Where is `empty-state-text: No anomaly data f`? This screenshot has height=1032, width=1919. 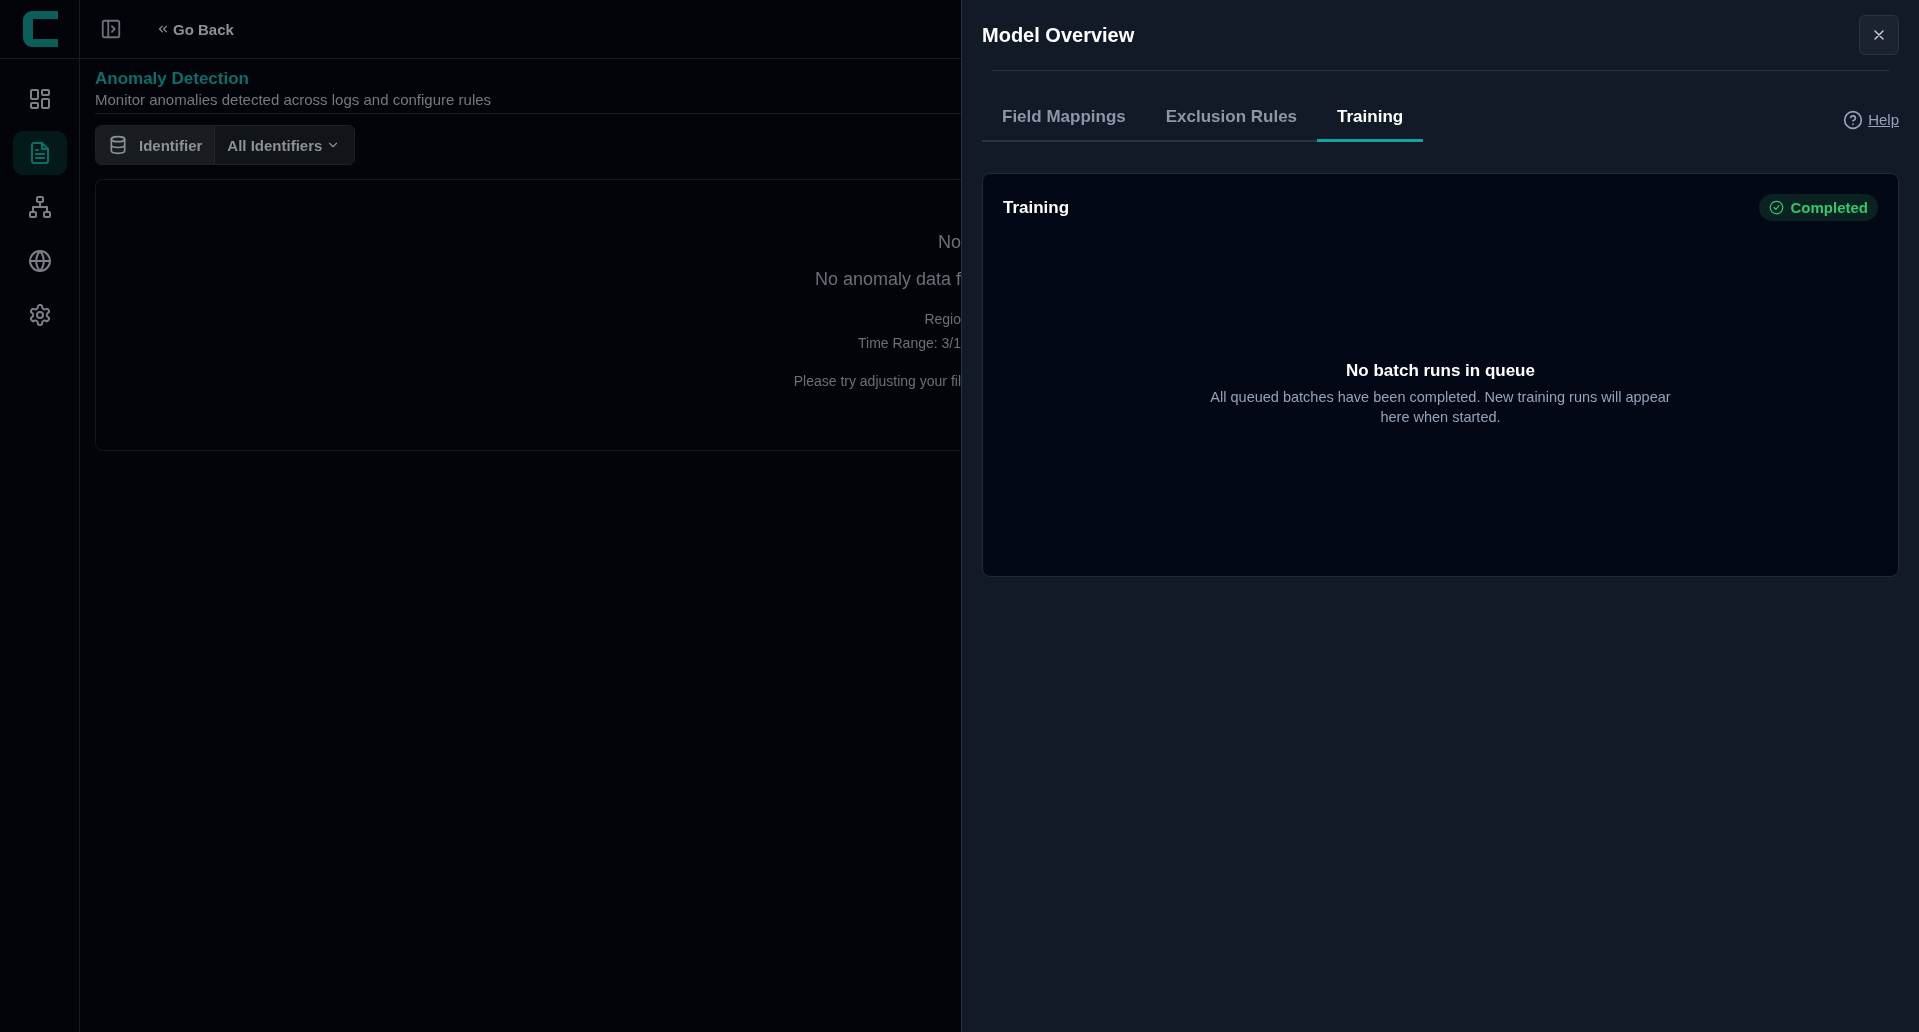
empty-state-text: No anomaly data f is located at coordinates (887, 279).